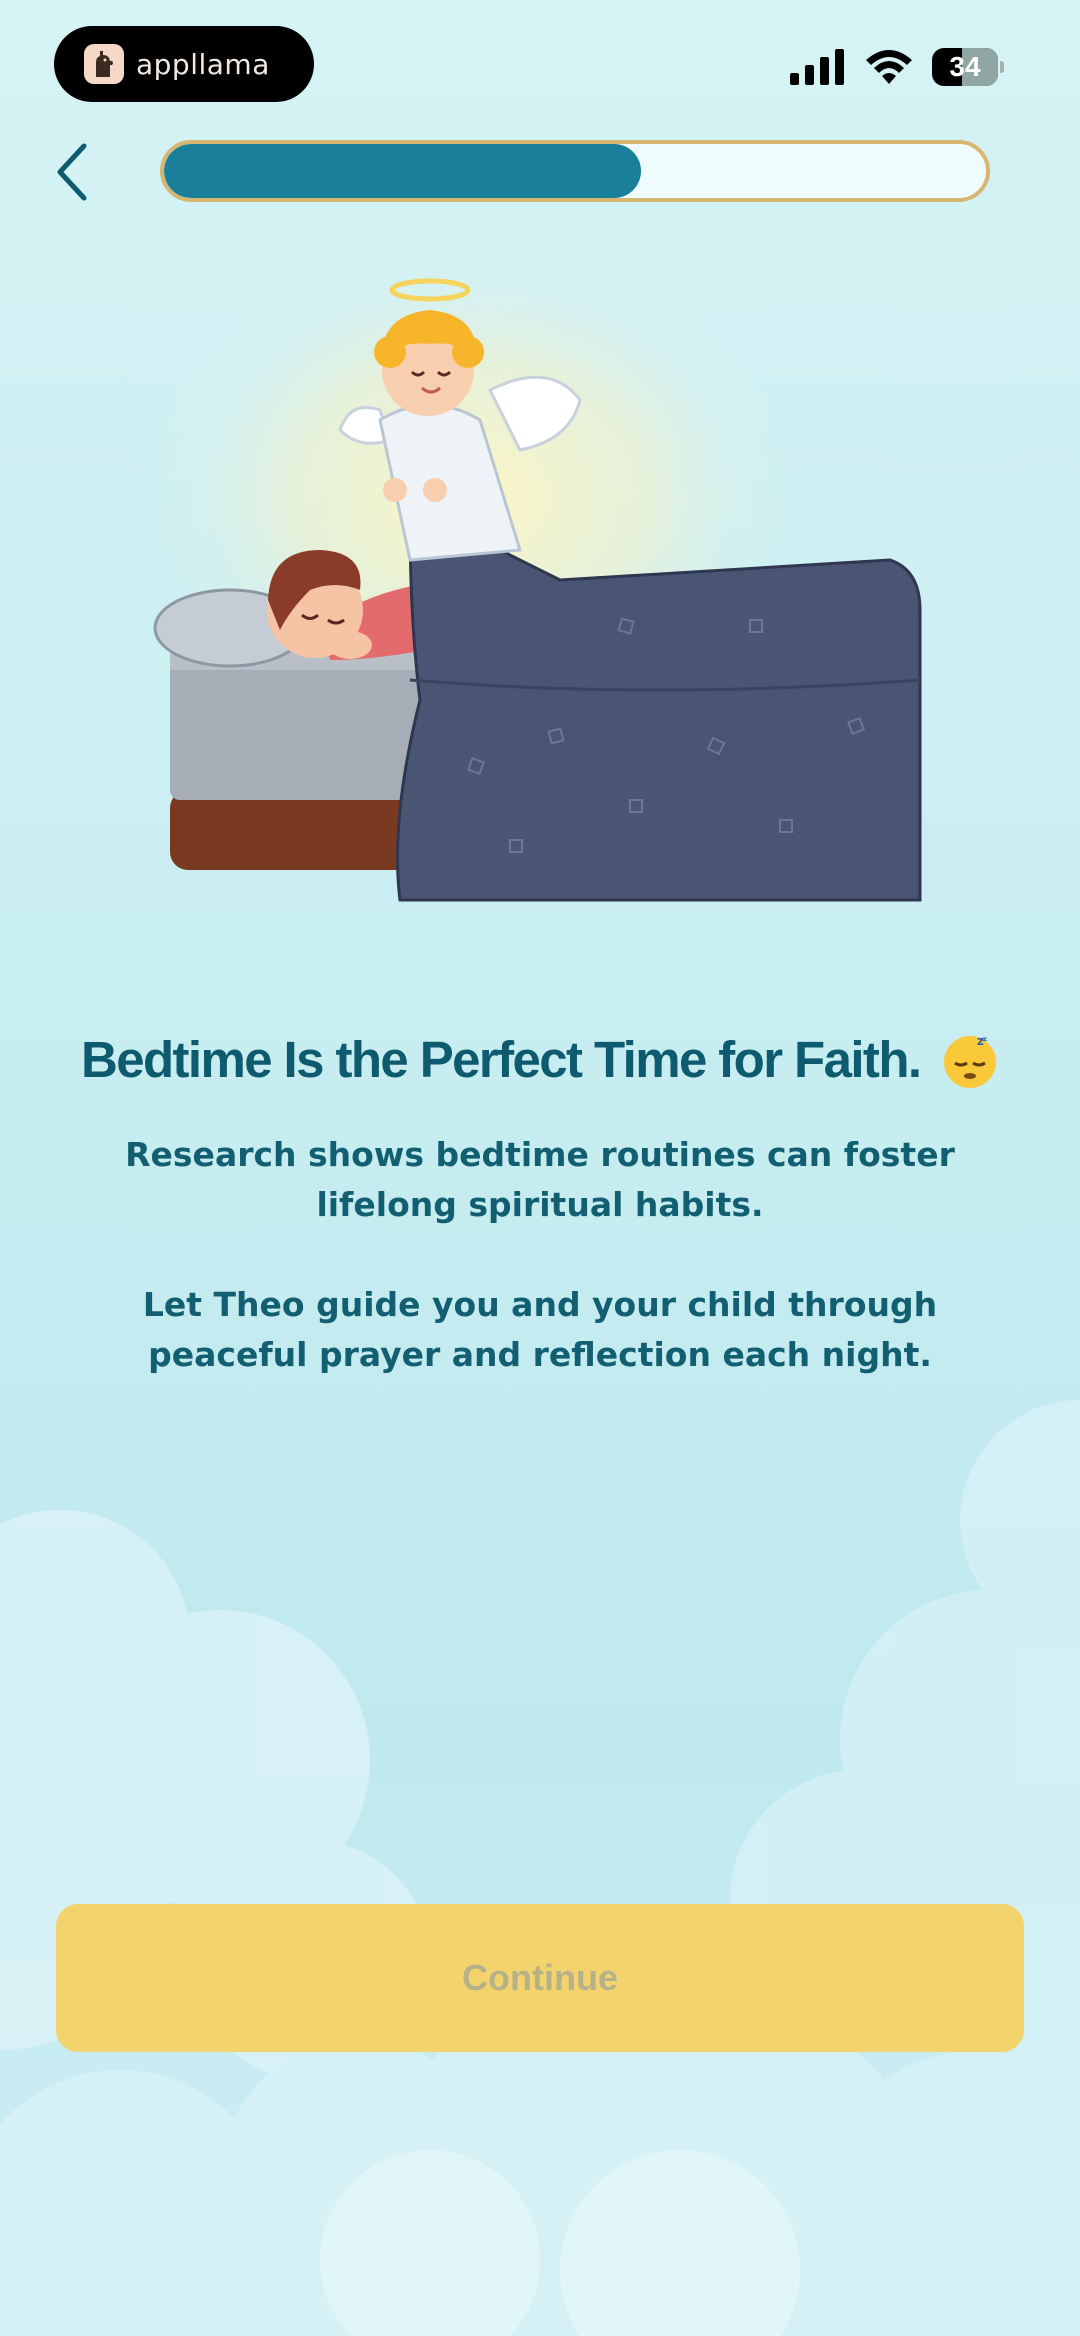 Image resolution: width=1080 pixels, height=2336 pixels. Describe the element at coordinates (402, 171) in the screenshot. I see `progress-fill` at that location.